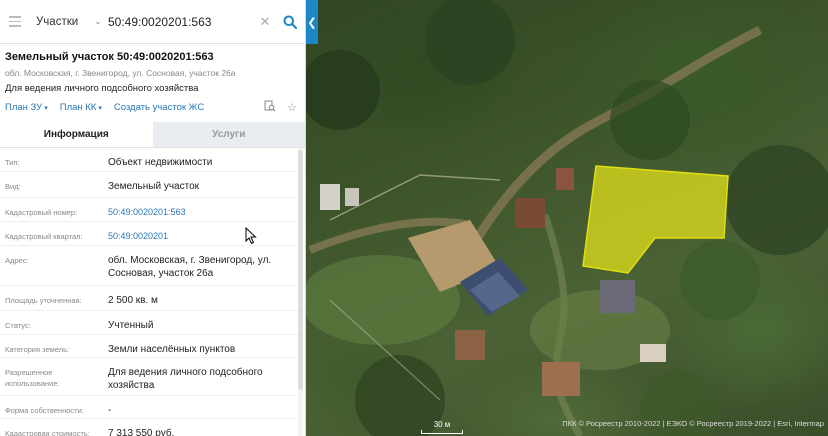 The height and width of the screenshot is (436, 828). Describe the element at coordinates (197, 209) in the screenshot. I see `cadastral-number-link: 50:49:0020201:563` at that location.